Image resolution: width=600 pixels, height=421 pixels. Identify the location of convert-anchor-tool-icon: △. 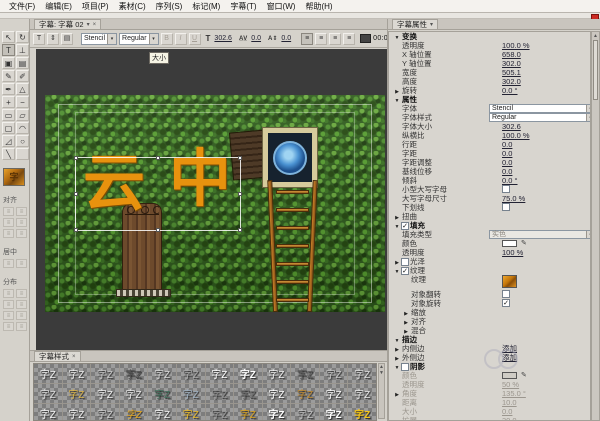
(22, 89).